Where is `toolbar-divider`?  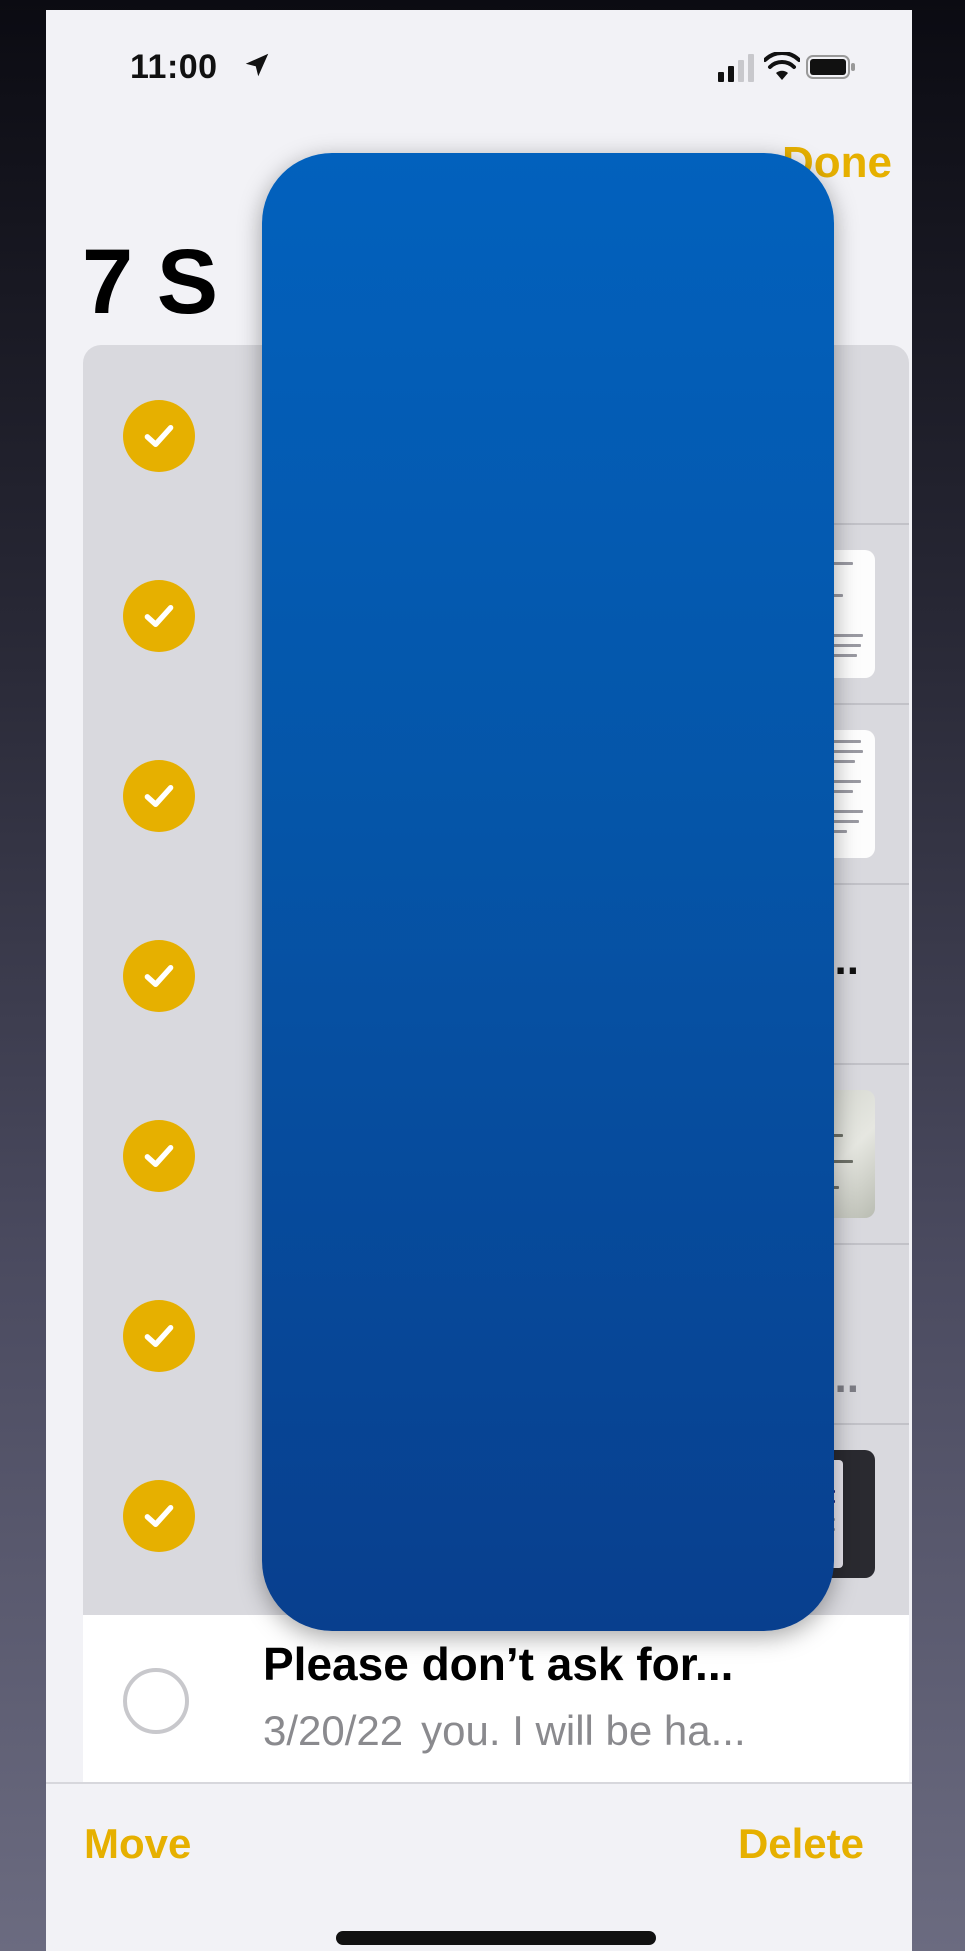 toolbar-divider is located at coordinates (479, 1783).